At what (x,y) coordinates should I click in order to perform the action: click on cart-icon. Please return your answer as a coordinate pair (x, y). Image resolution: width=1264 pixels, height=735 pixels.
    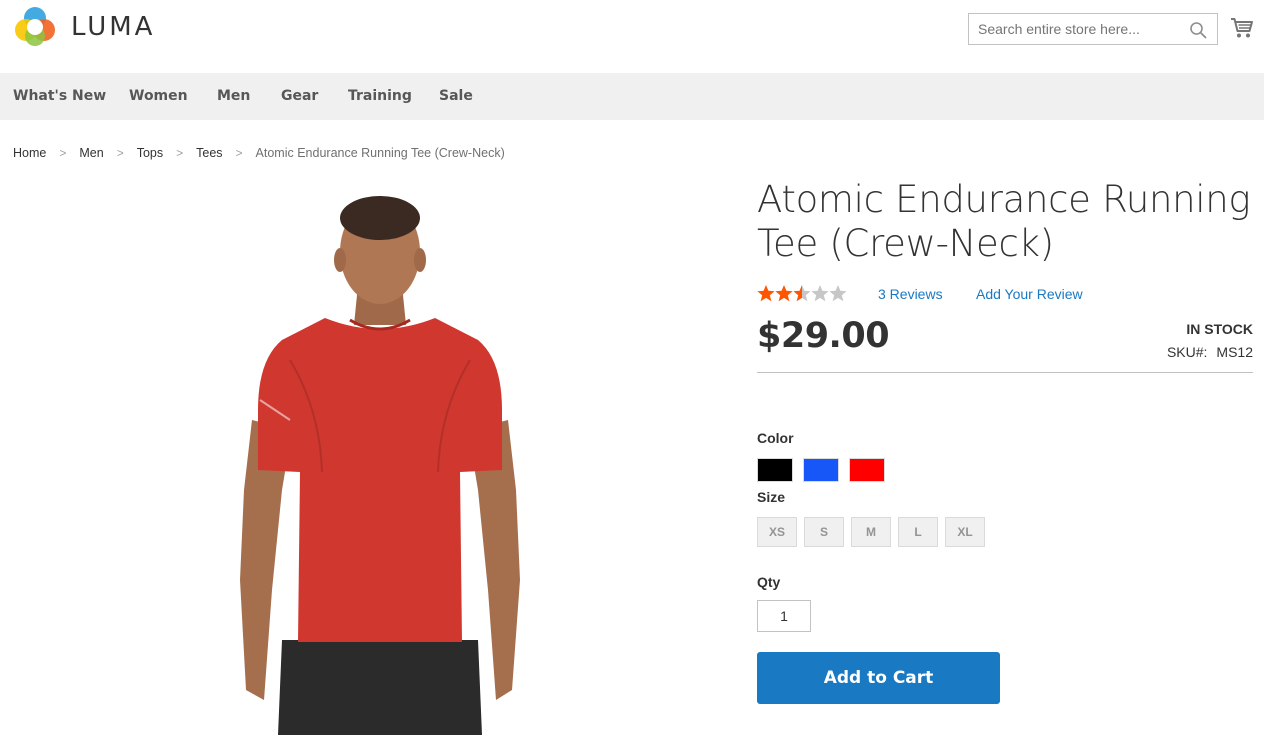
    Looking at the image, I should click on (1242, 28).